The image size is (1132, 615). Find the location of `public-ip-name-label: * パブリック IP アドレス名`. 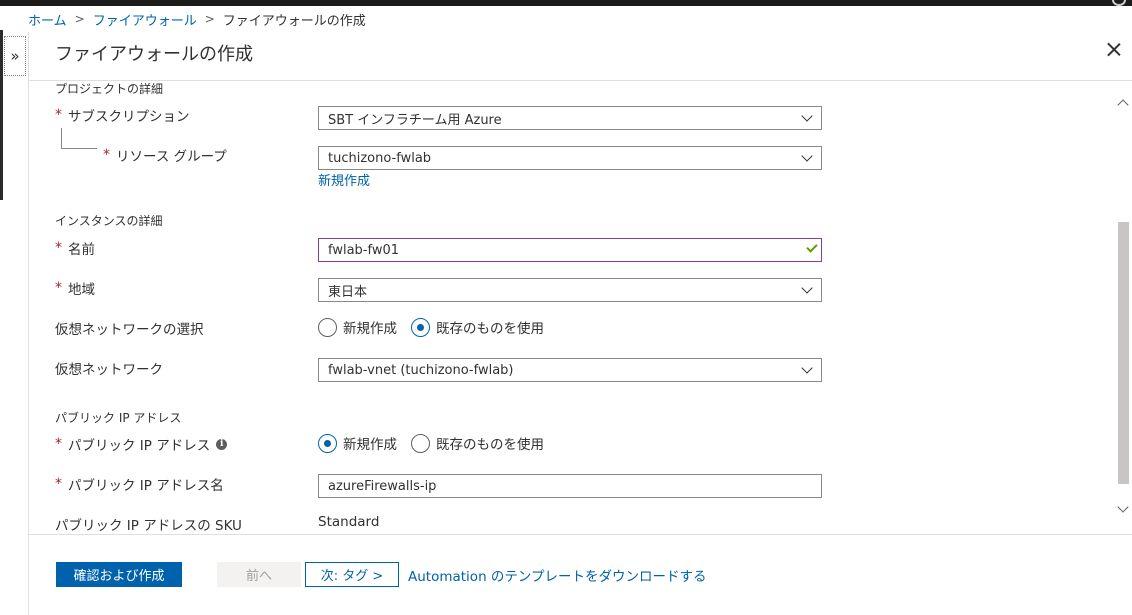

public-ip-name-label: * パブリック IP アドレス名 is located at coordinates (139, 484).